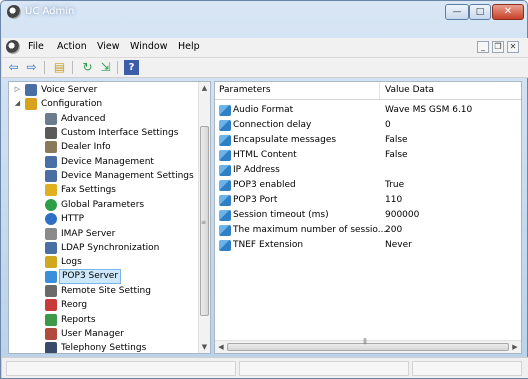  What do you see at coordinates (515, 347) in the screenshot?
I see `scroll-right-icon: ▶` at bounding box center [515, 347].